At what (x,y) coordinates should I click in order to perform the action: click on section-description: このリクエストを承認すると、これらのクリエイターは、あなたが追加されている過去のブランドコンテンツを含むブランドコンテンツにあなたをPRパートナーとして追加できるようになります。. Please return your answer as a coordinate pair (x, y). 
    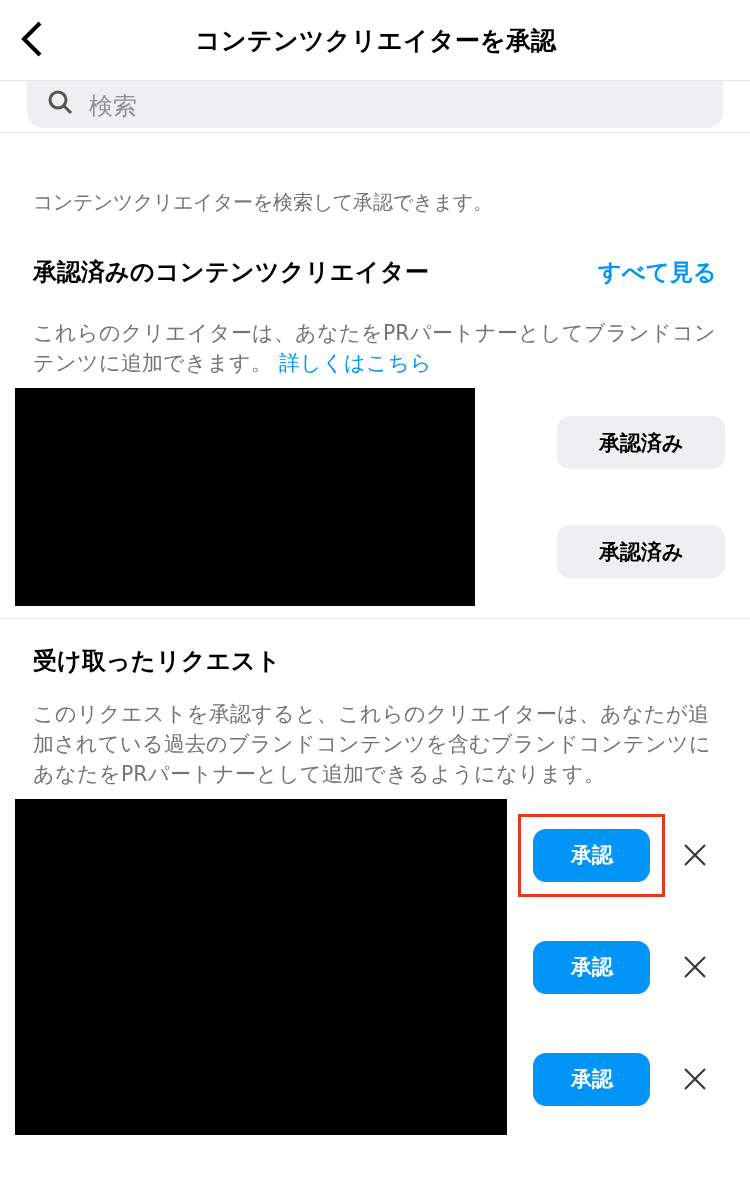
    Looking at the image, I should click on (372, 744).